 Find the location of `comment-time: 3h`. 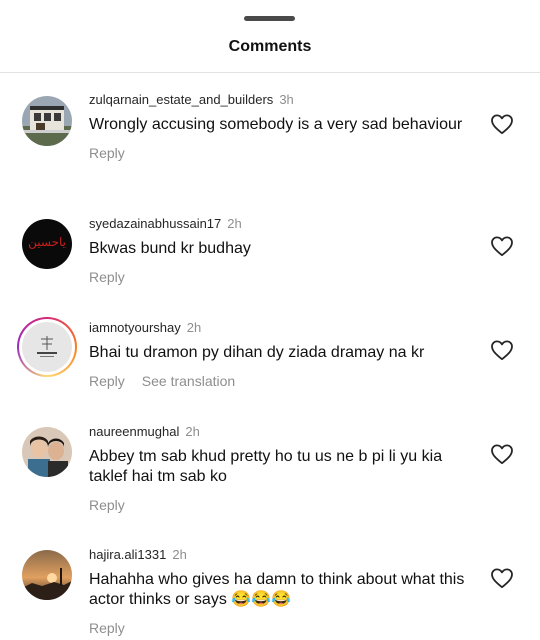

comment-time: 3h is located at coordinates (286, 99).